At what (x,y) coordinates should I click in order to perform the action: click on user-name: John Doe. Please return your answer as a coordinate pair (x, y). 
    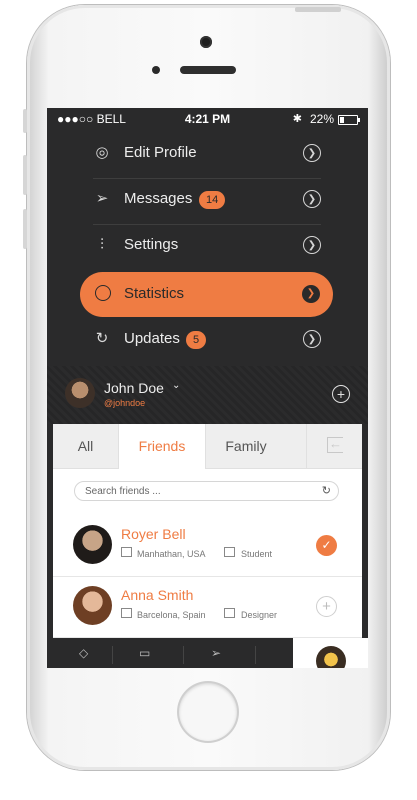
    Looking at the image, I should click on (134, 388).